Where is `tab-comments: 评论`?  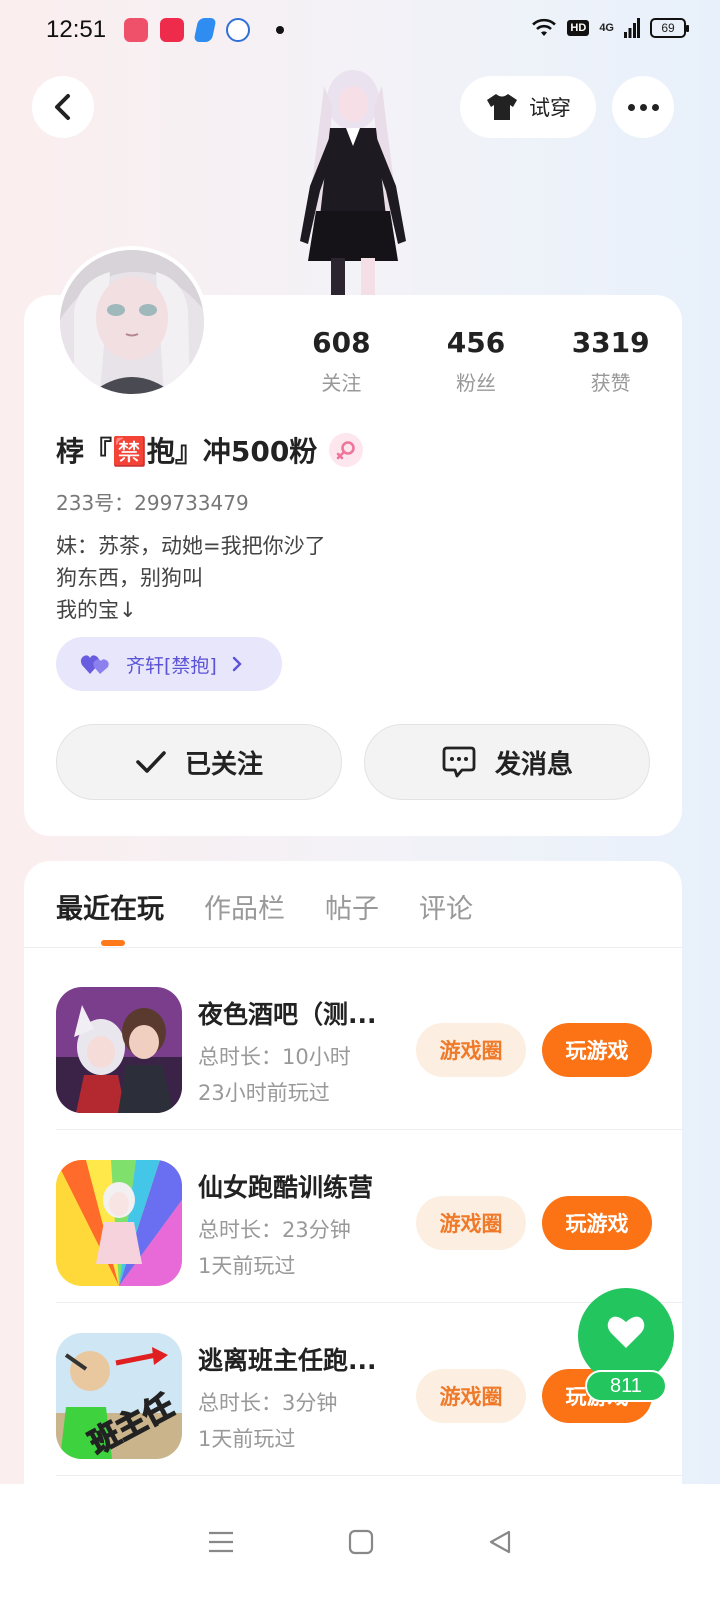
tab-comments: 评论 is located at coordinates (446, 906).